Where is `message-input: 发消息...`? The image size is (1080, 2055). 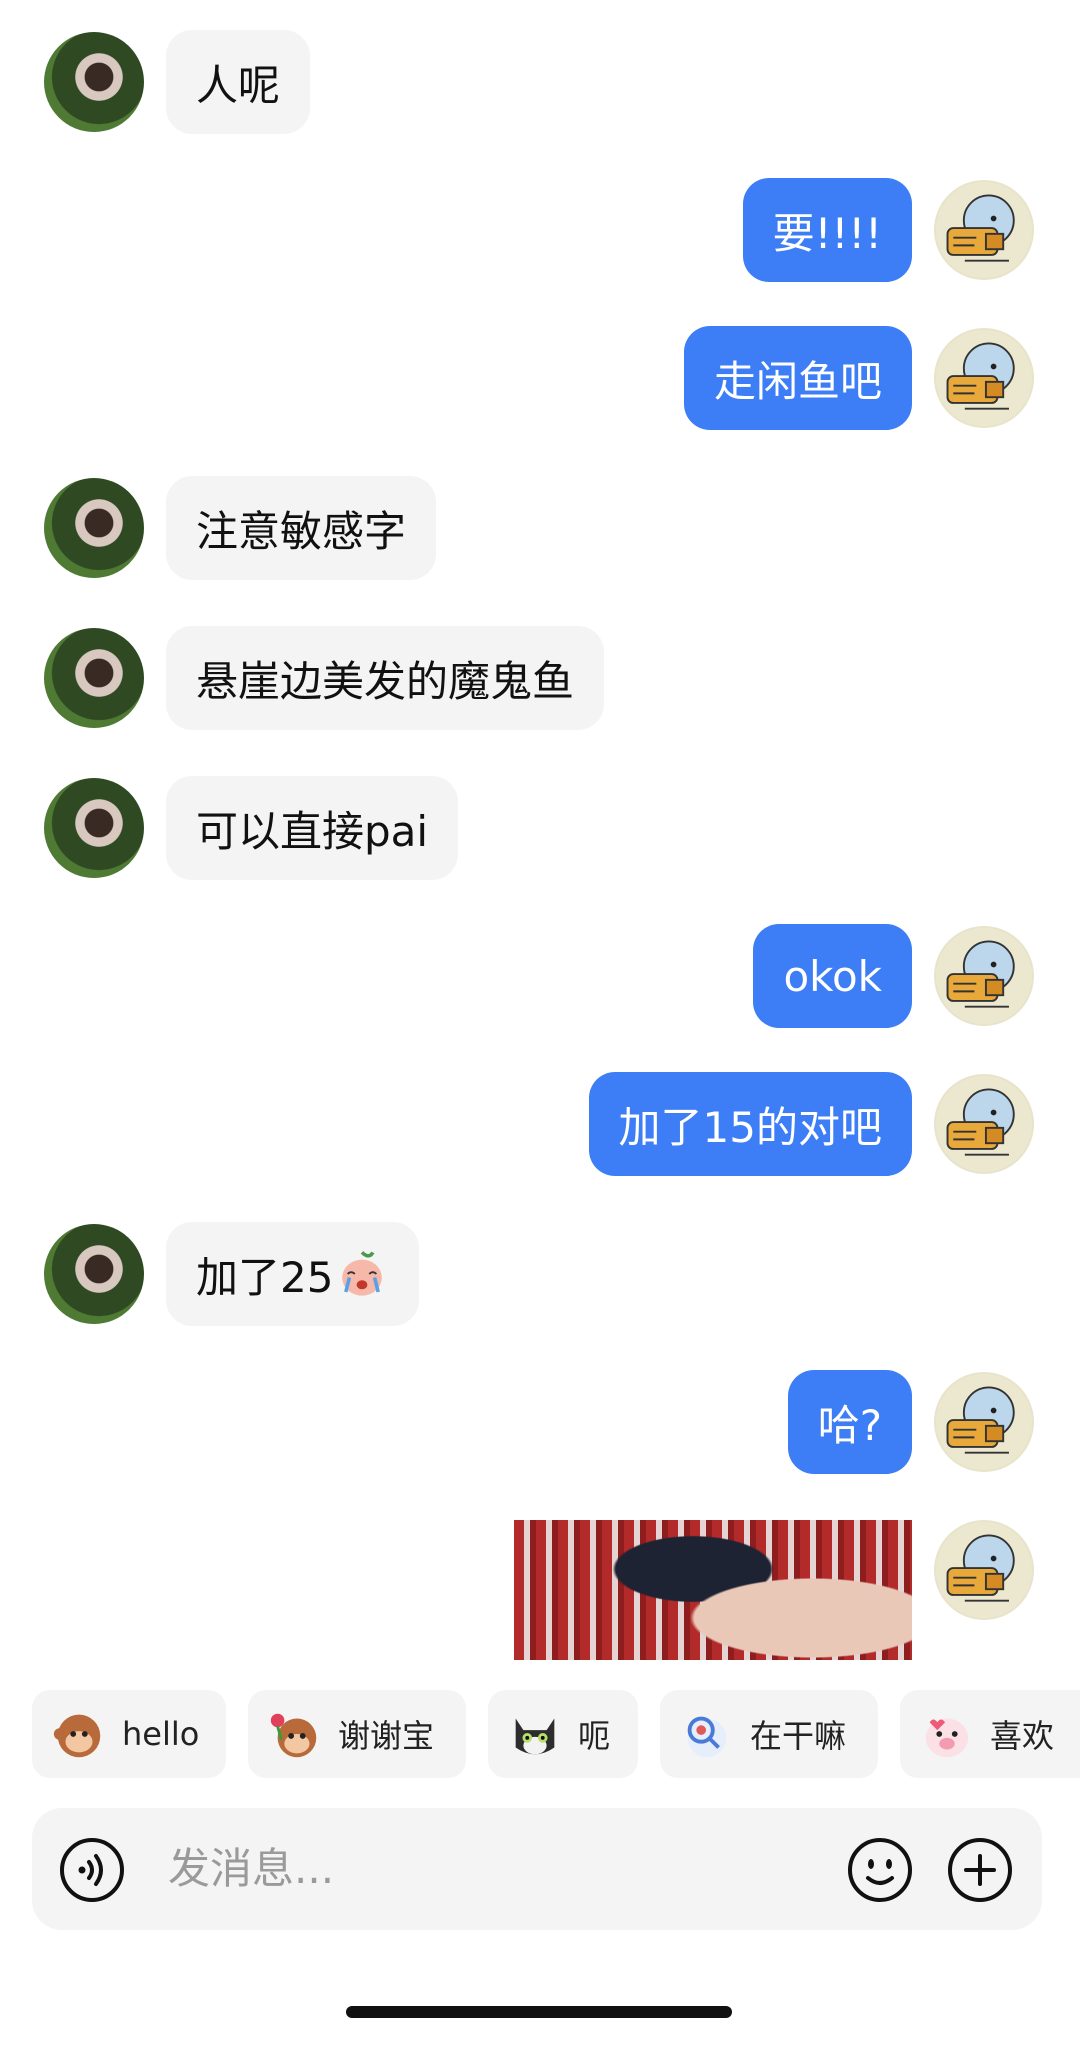
message-input: 发消息... is located at coordinates (251, 1869).